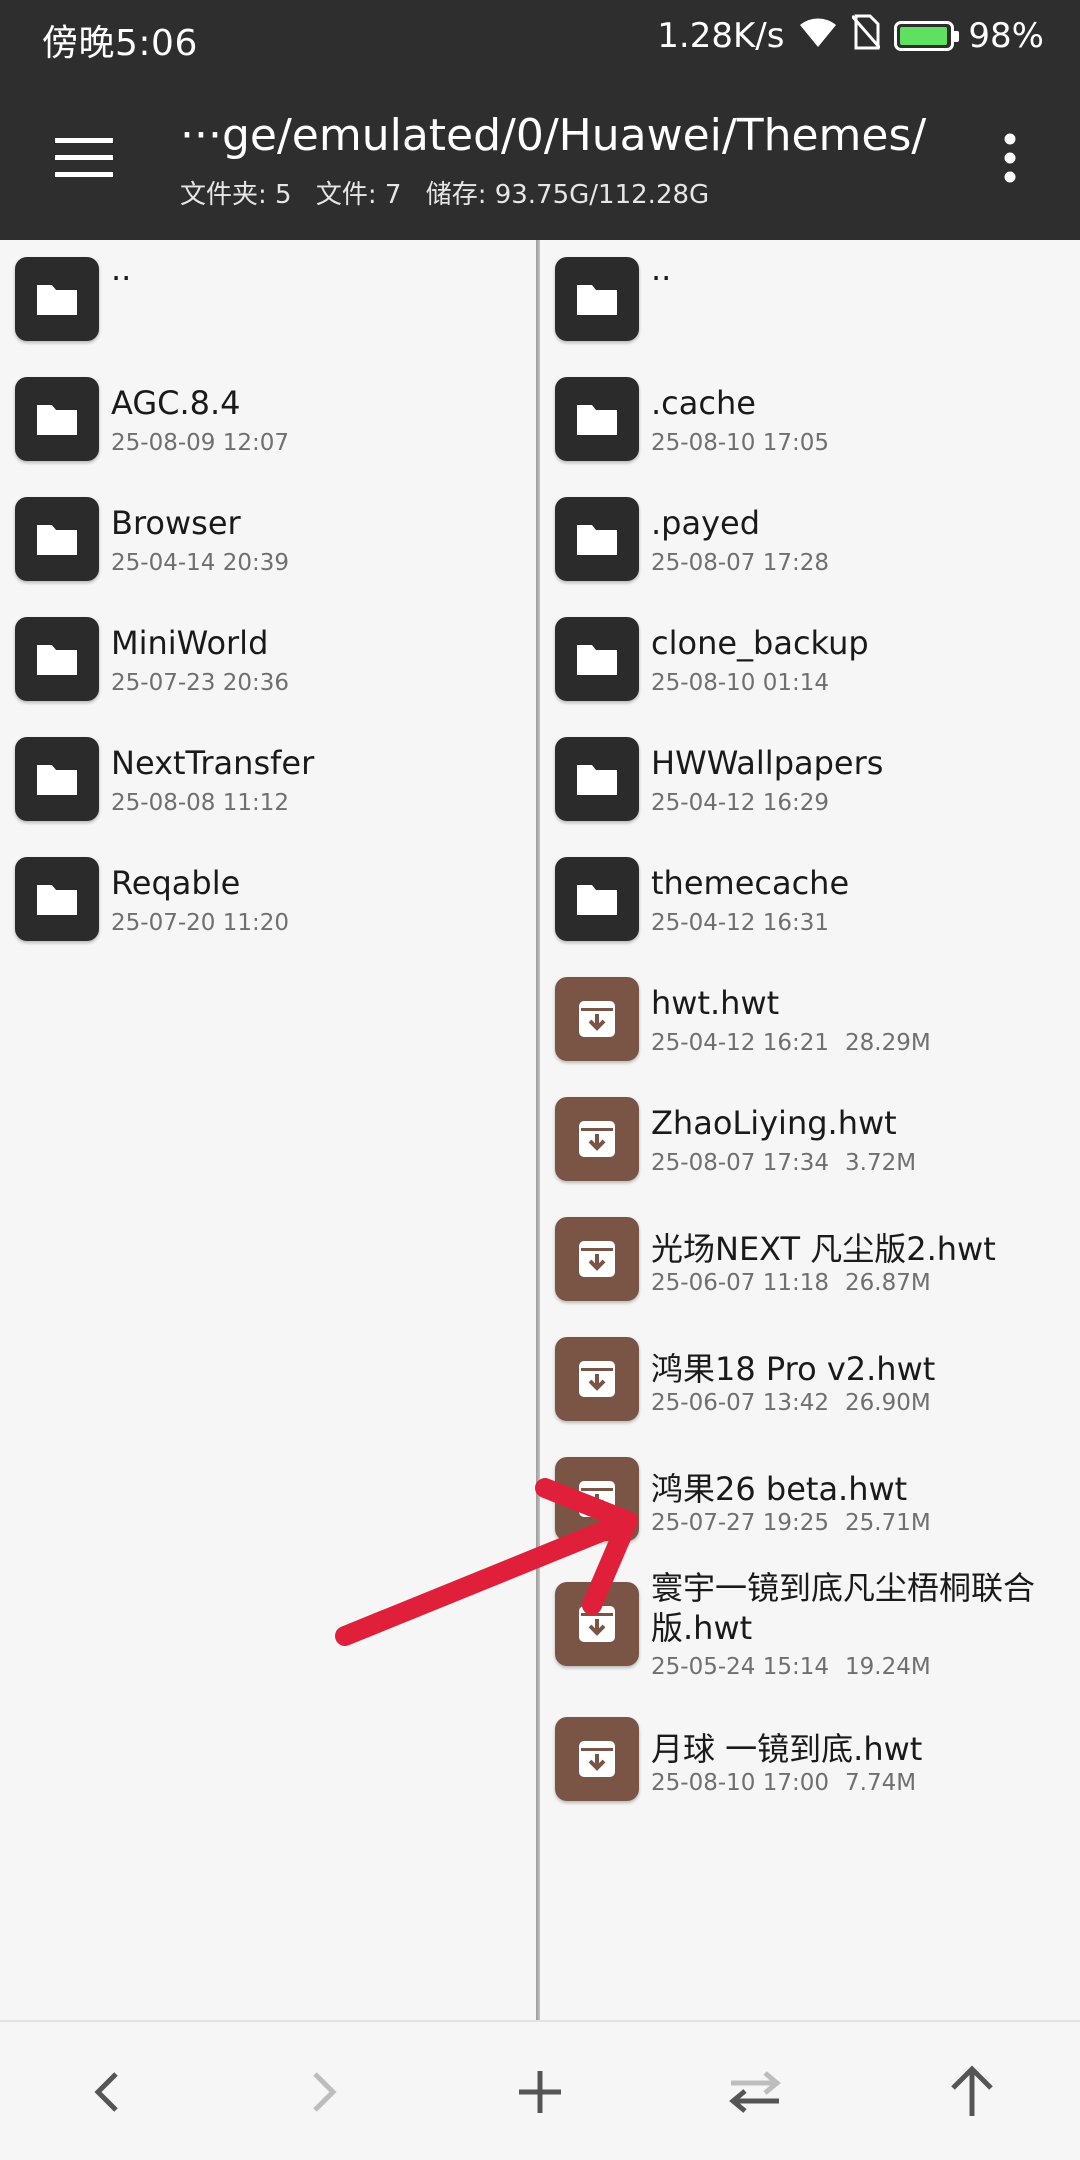 The image size is (1080, 2160). I want to click on file-meta: 25-07-27 19:25 25.71M, so click(791, 1523).